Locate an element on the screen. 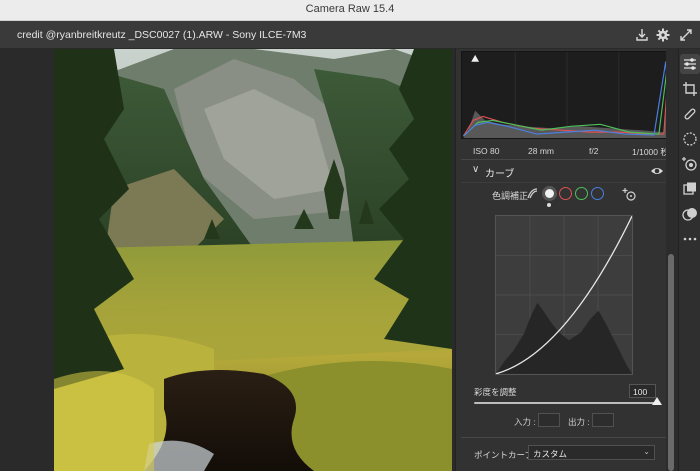 The width and height of the screenshot is (700, 471). presets-icon is located at coordinates (690, 214).